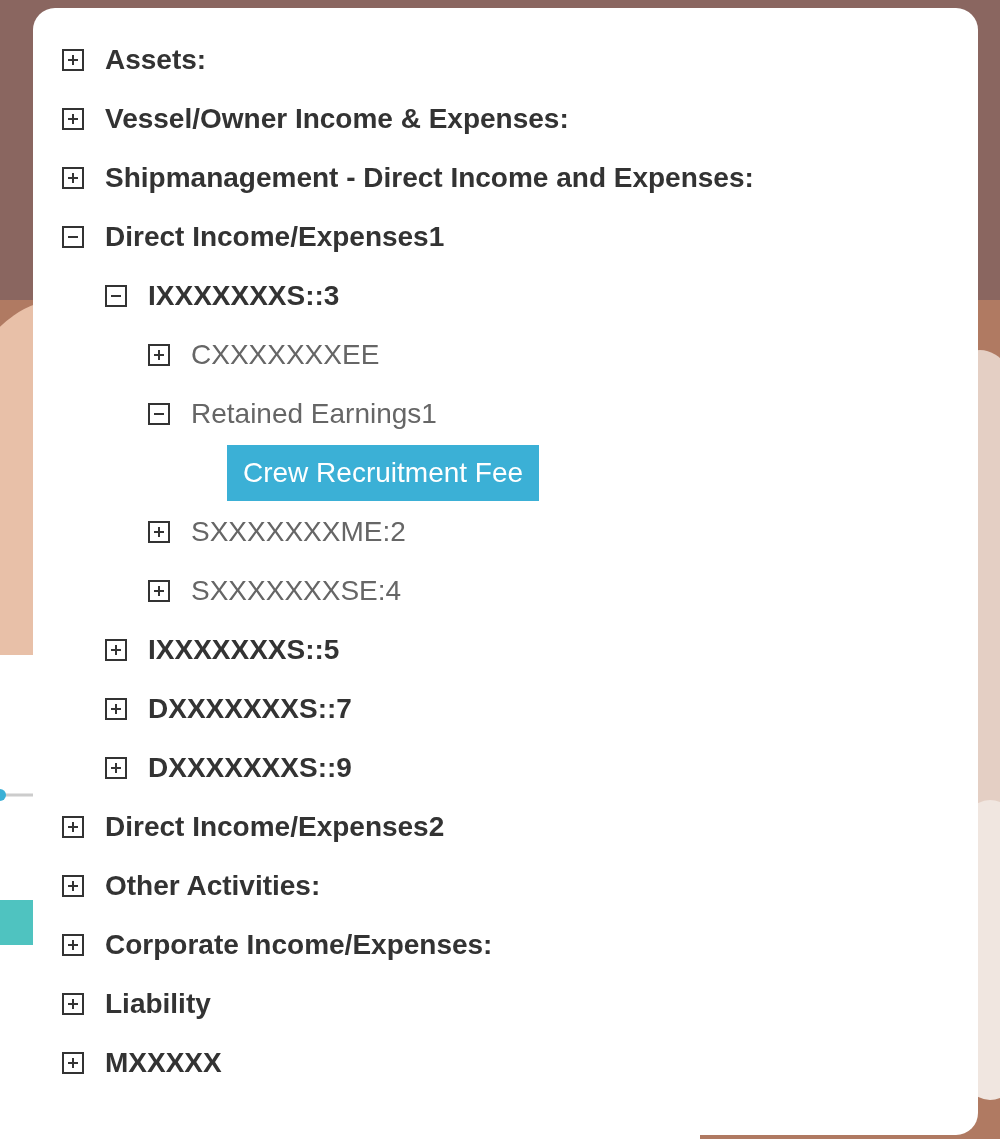  I want to click on tree-item: Shipmanagement - Direct Income and Expenses:, so click(429, 177).